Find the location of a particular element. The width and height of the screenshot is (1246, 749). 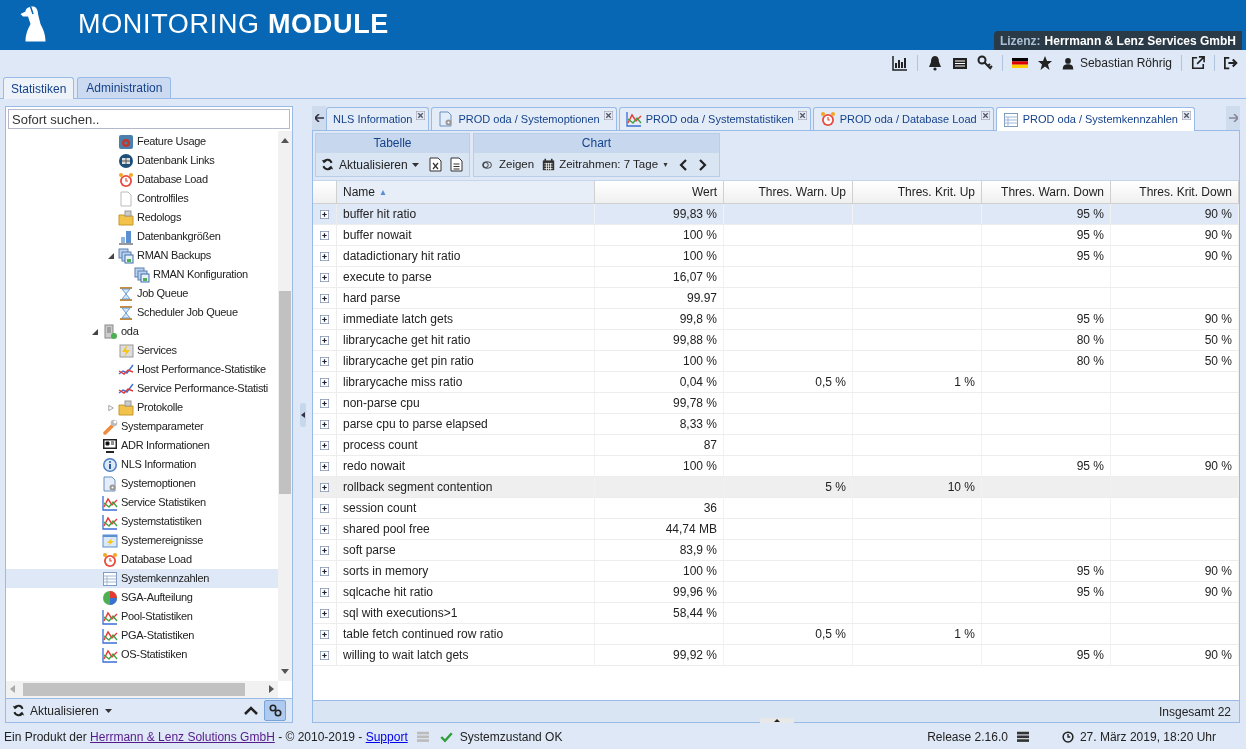

table-row: process count 87 is located at coordinates (776, 445).